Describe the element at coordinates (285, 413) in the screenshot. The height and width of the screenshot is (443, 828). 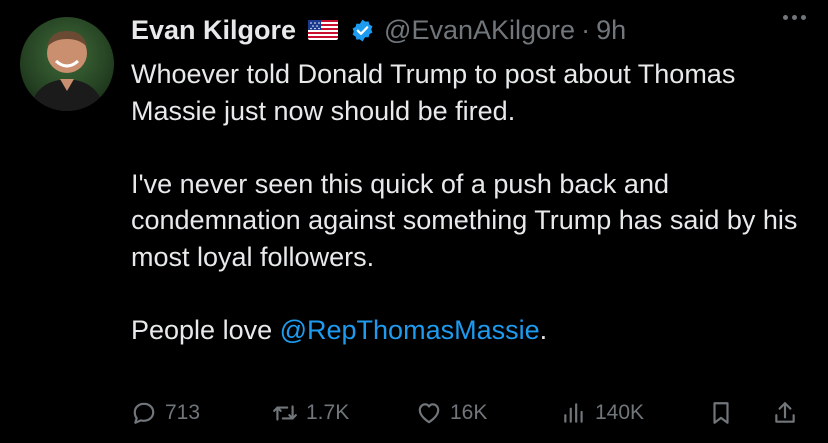
I see `retweet-icon` at that location.